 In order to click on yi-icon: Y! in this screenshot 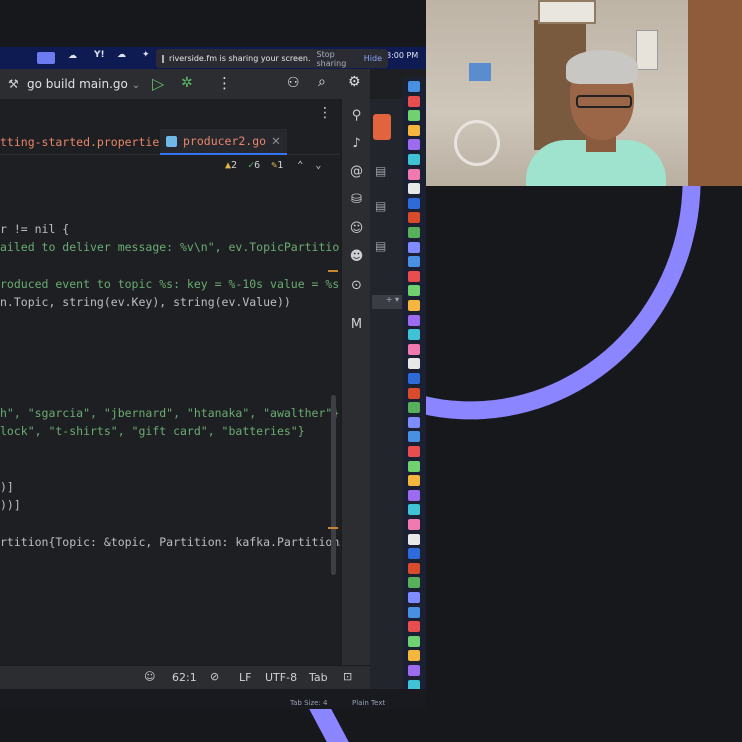, I will do `click(99, 55)`.